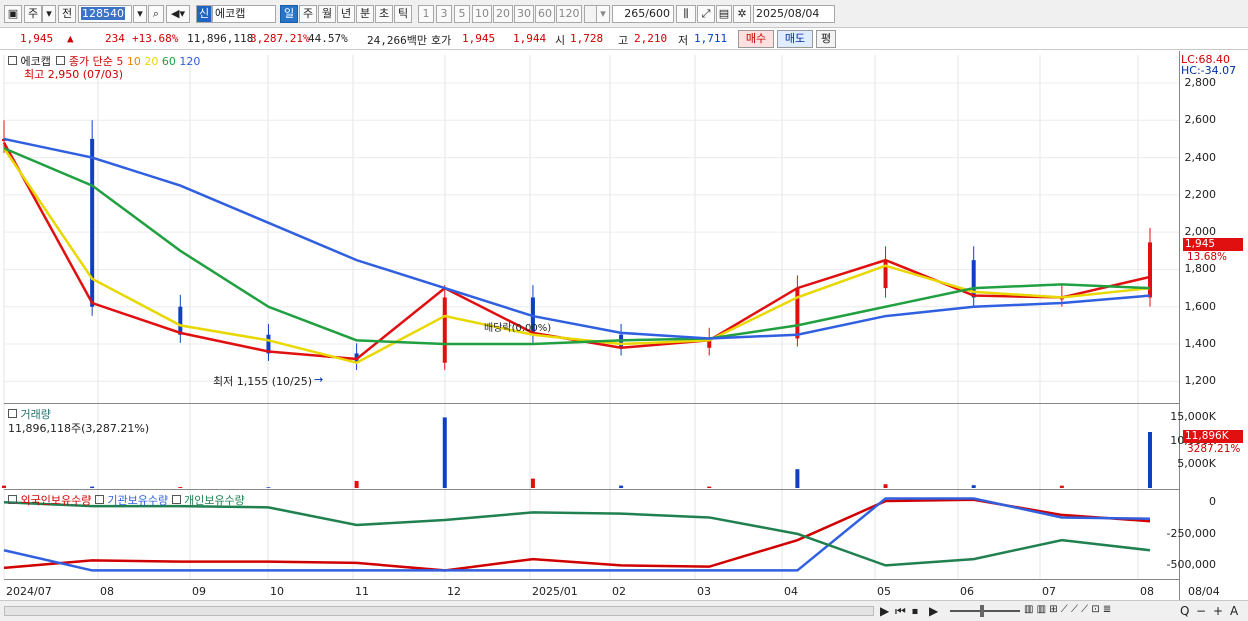 Image resolution: width=1248 pixels, height=621 pixels. What do you see at coordinates (985, 611) in the screenshot?
I see `zoom-slider` at bounding box center [985, 611].